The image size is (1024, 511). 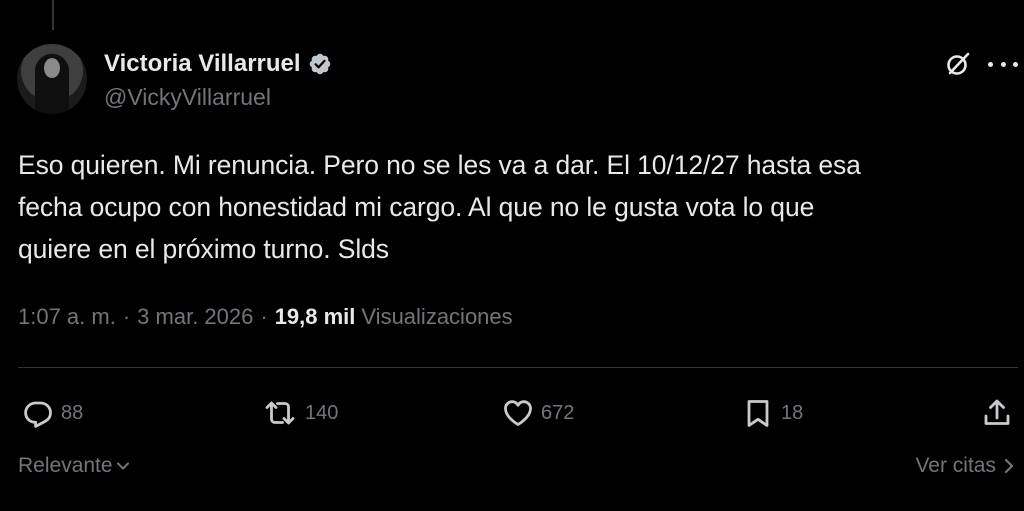 I want to click on bookmark-icon, so click(x=758, y=413).